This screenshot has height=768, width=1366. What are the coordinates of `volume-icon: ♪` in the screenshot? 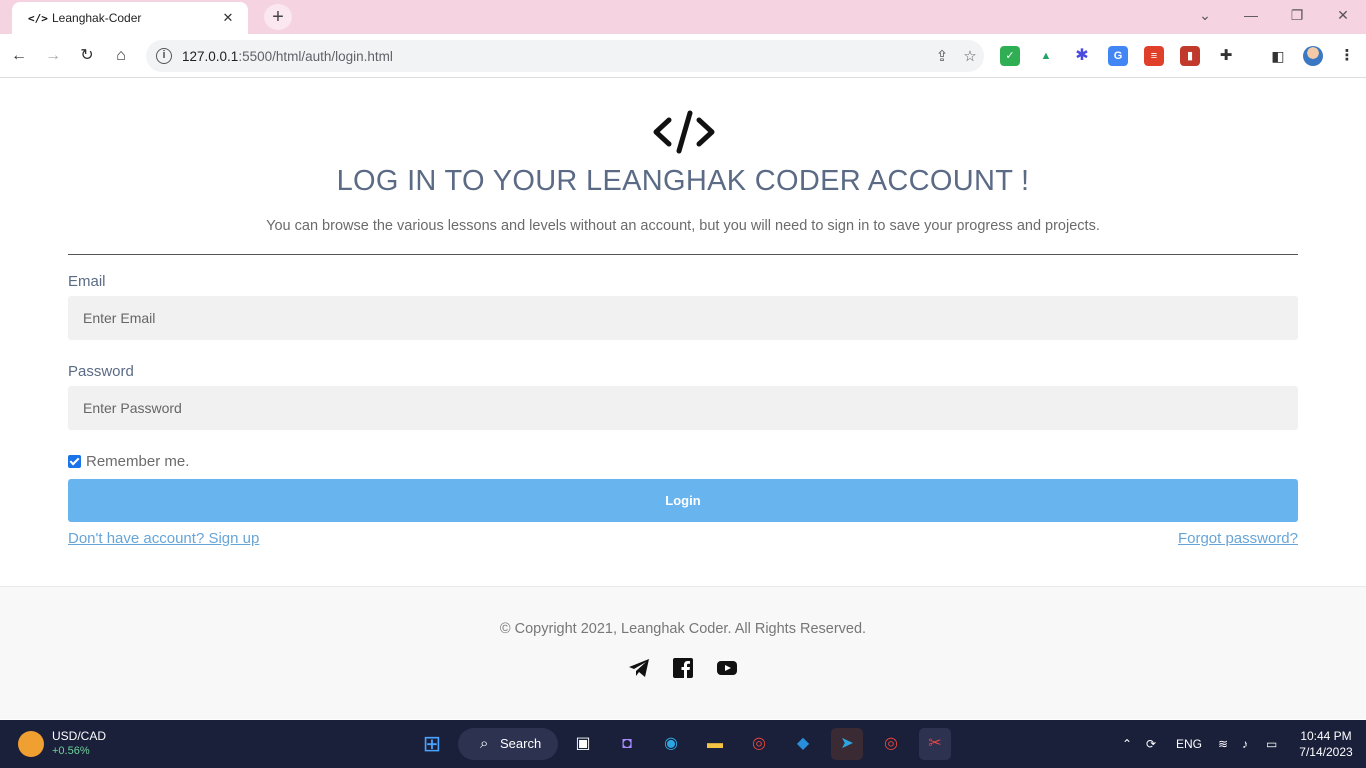 It's located at (1245, 744).